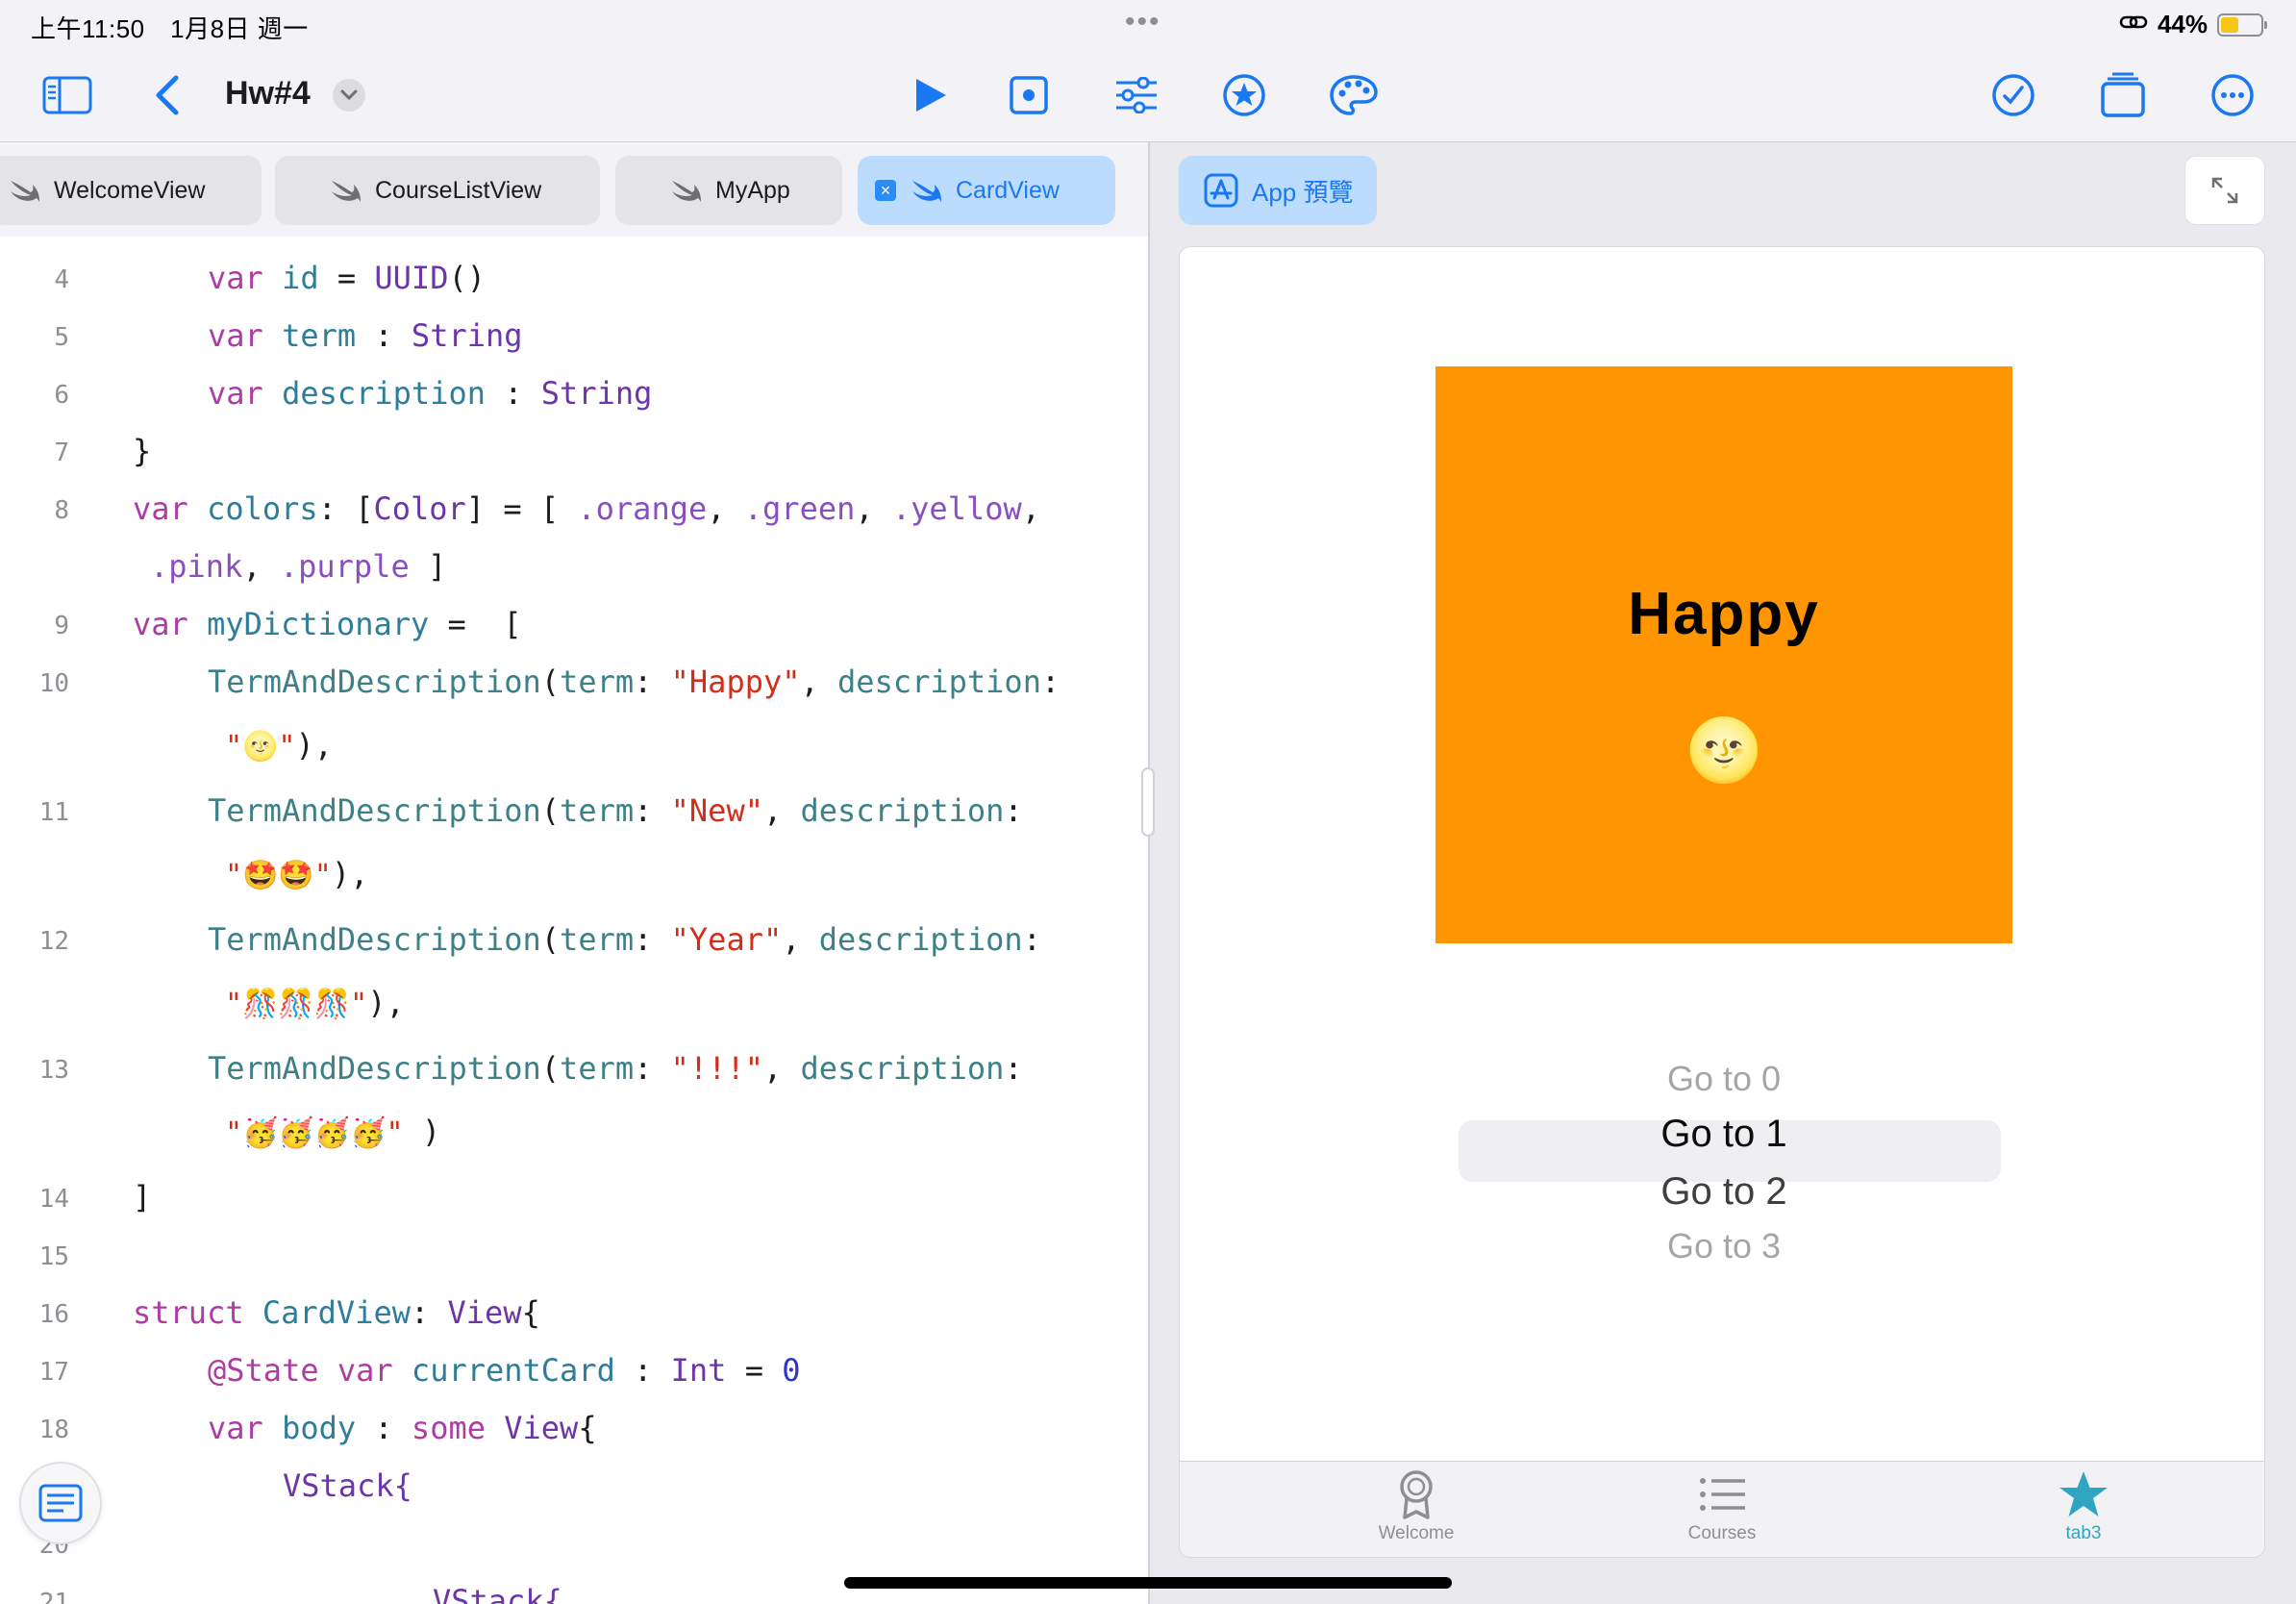 This screenshot has width=2296, height=1604. I want to click on documentation-button, so click(60, 1503).